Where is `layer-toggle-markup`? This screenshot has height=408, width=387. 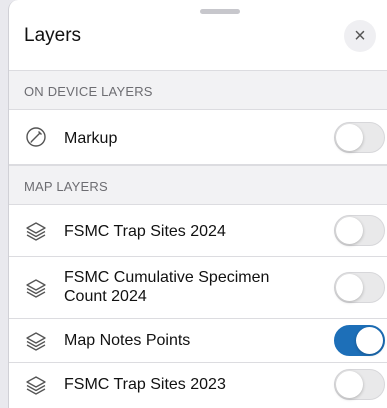 layer-toggle-markup is located at coordinates (359, 137).